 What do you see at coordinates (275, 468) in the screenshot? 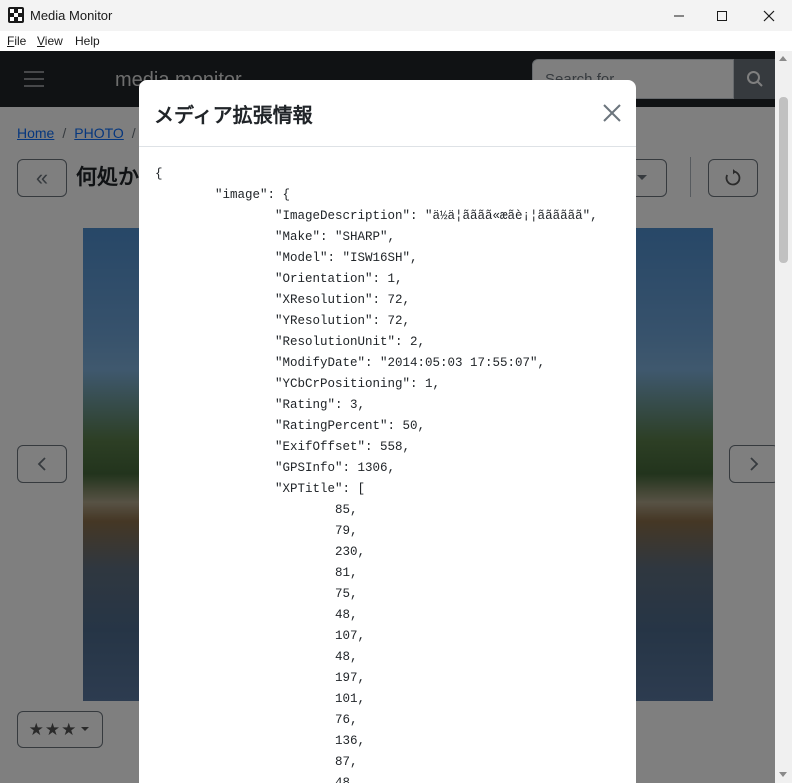
I see `json-line: "GPSInfo": 1306,` at bounding box center [275, 468].